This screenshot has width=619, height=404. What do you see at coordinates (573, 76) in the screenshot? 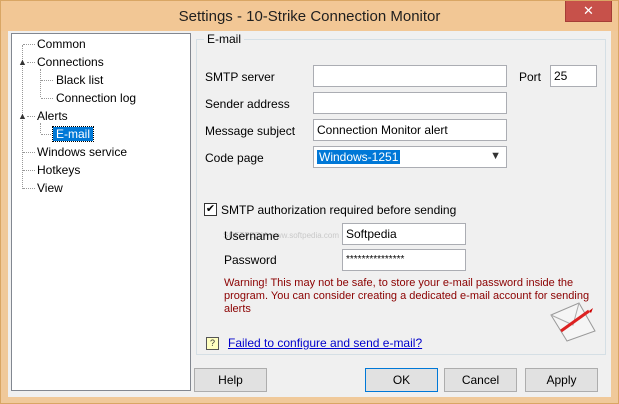
I see `port-input: 25` at bounding box center [573, 76].